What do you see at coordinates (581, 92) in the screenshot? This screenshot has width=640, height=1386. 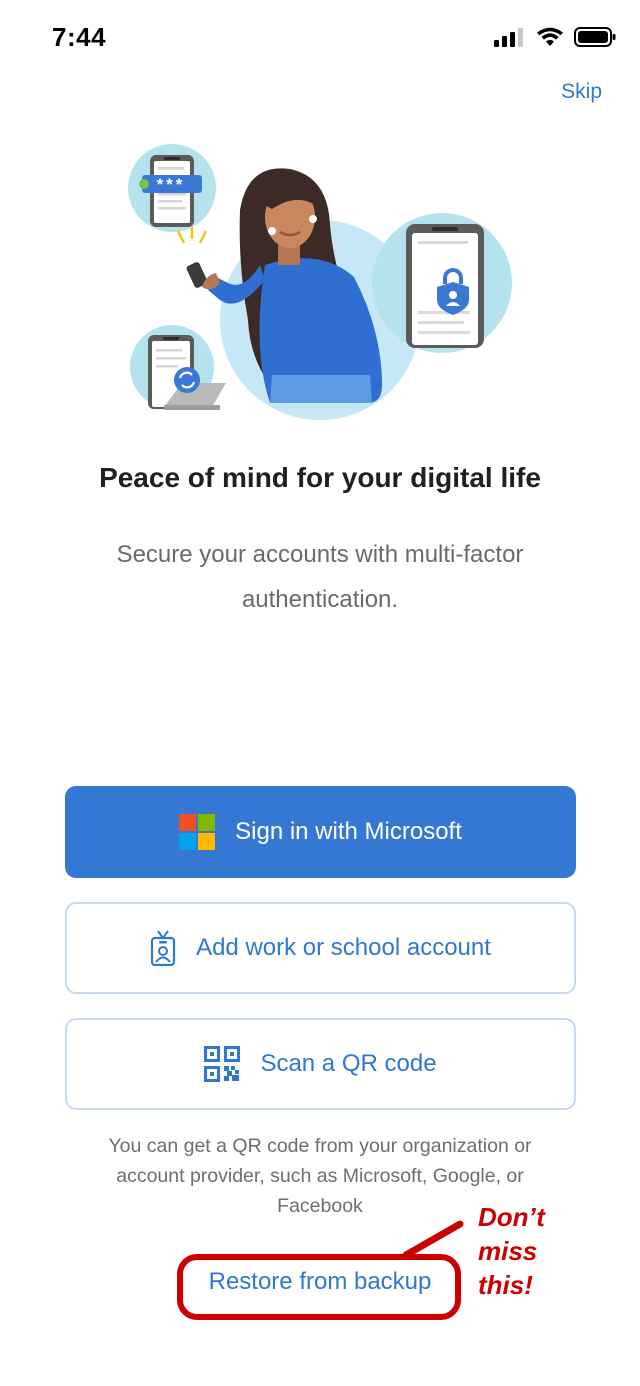 I see `skip-link: Skip` at bounding box center [581, 92].